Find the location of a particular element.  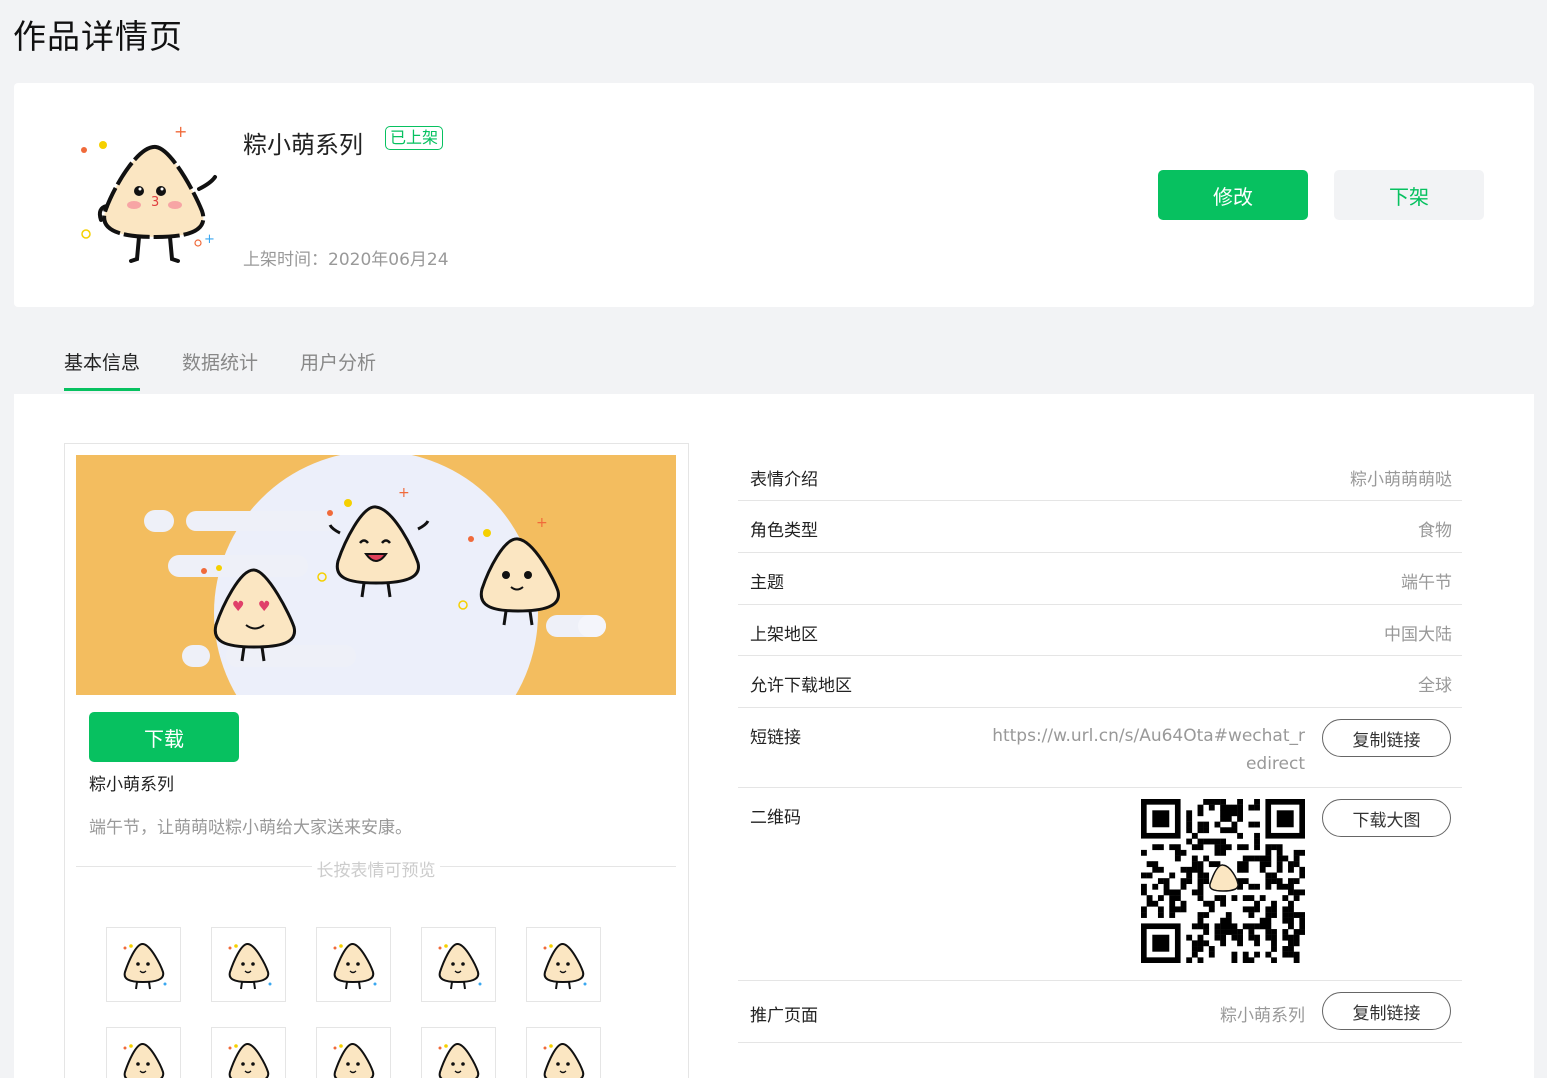

happy-sticker-icon is located at coordinates (458, 964).